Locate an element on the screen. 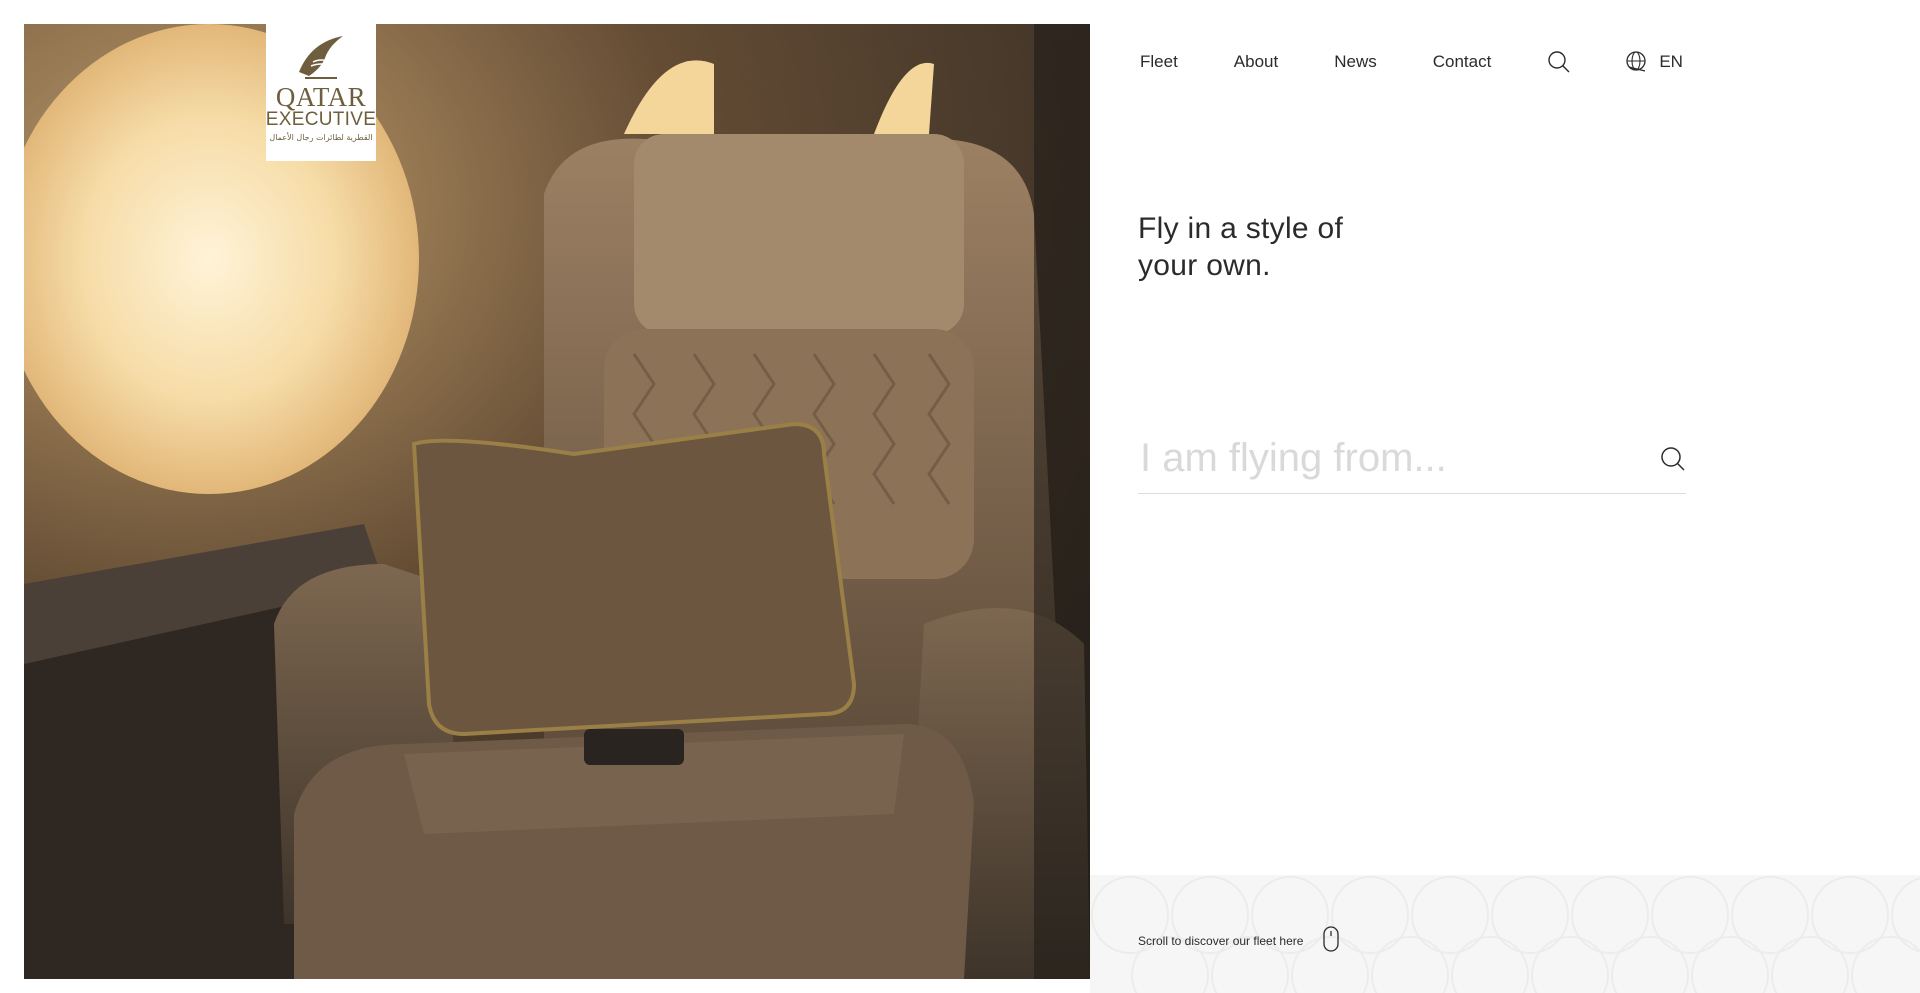 The width and height of the screenshot is (1920, 993). nav-item-news: News is located at coordinates (1355, 62).